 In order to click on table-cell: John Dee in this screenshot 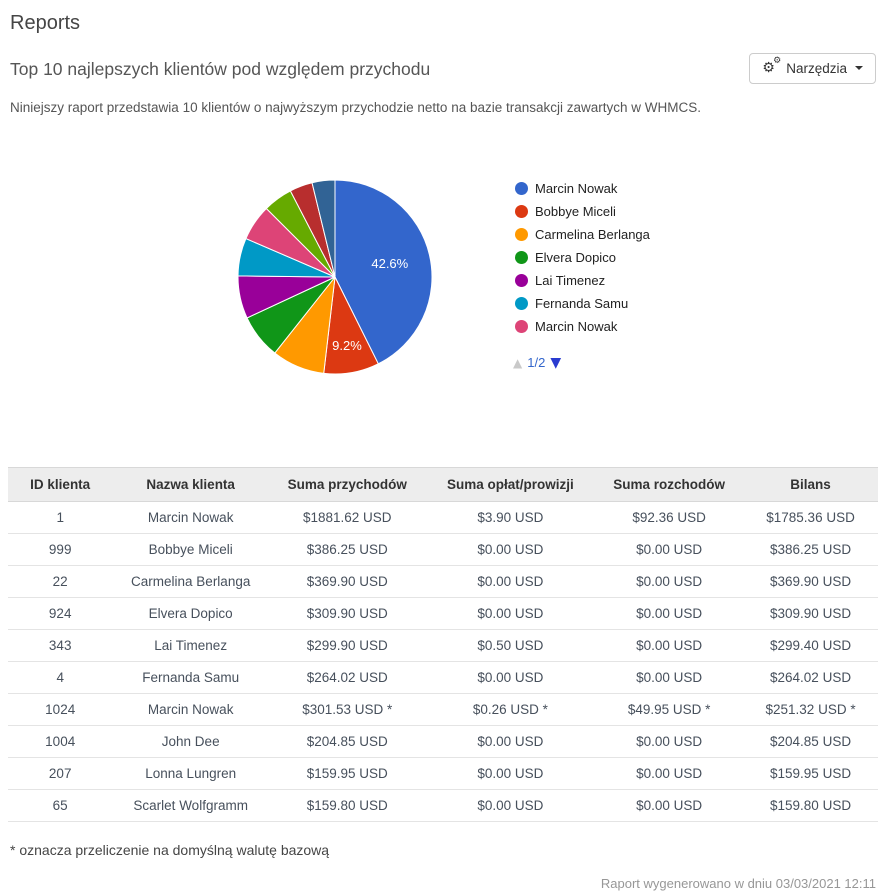, I will do `click(190, 741)`.